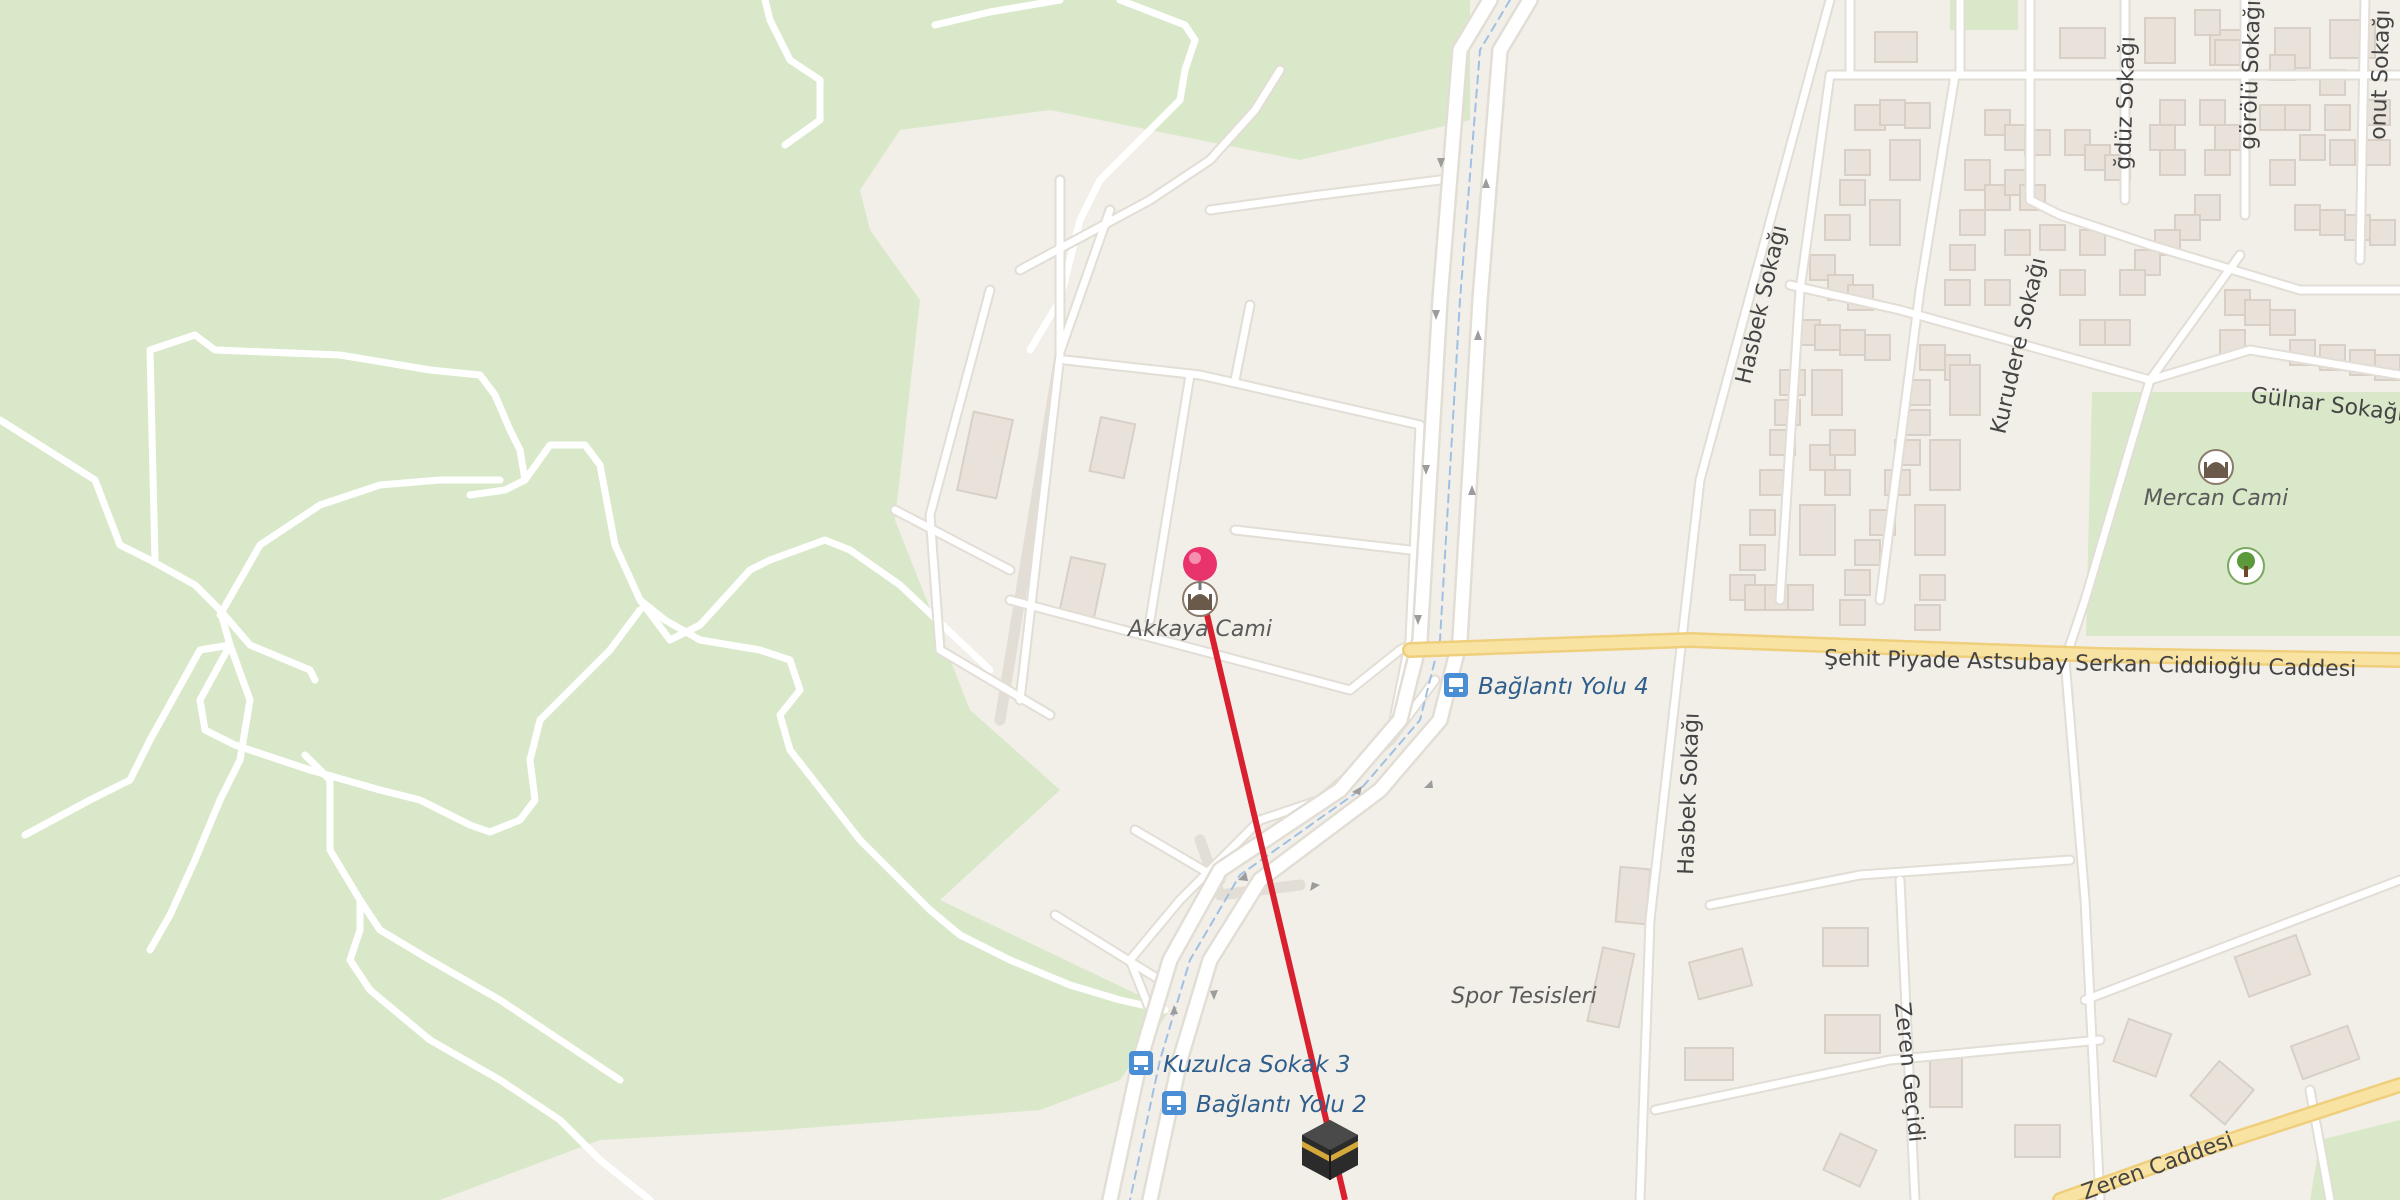  I want to click on street-label: ğdüz Sokağı, so click(2126, 103).